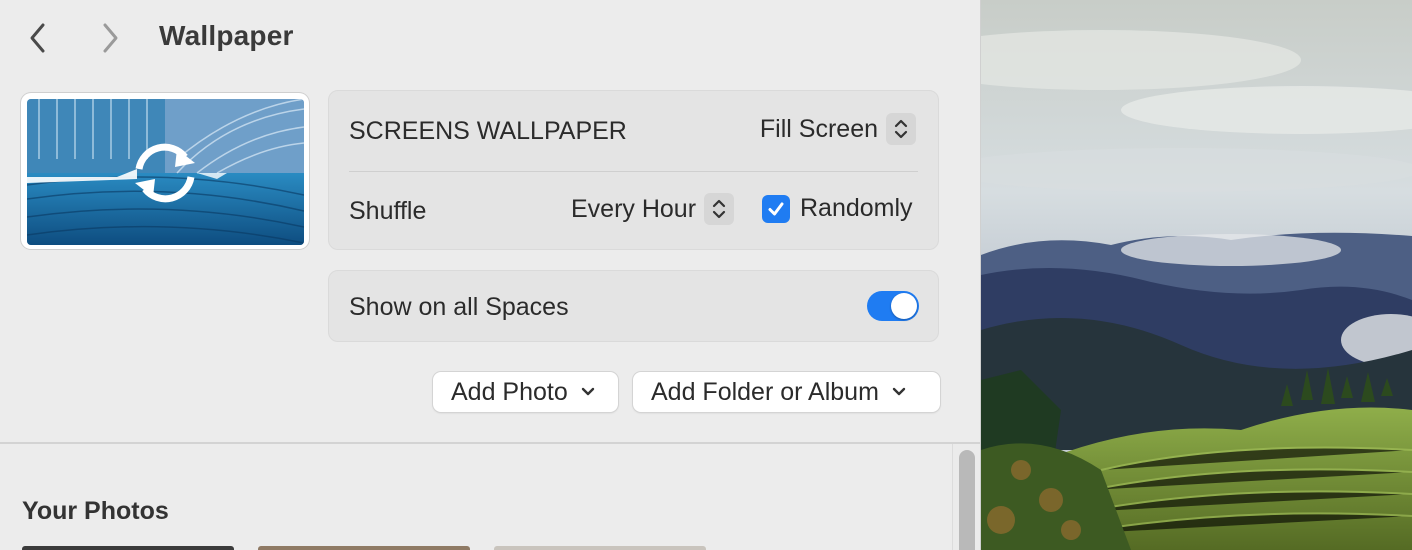 The width and height of the screenshot is (1412, 550). I want to click on back-button, so click(38, 38).